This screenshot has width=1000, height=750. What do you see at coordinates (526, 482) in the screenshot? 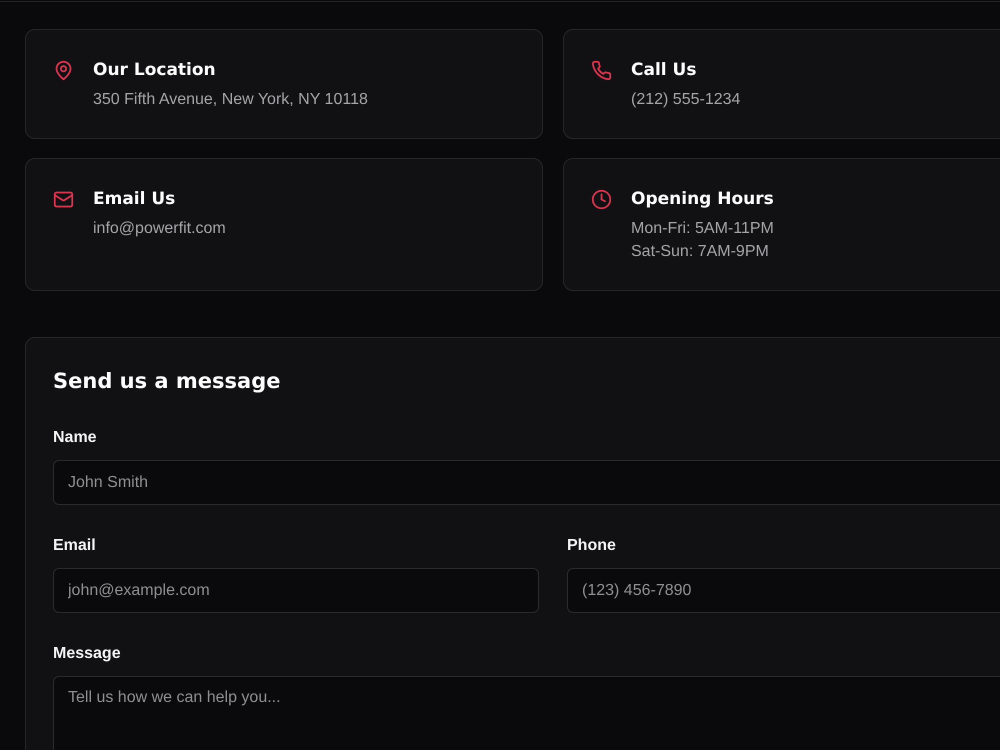
I see `input-field: John Smith` at bounding box center [526, 482].